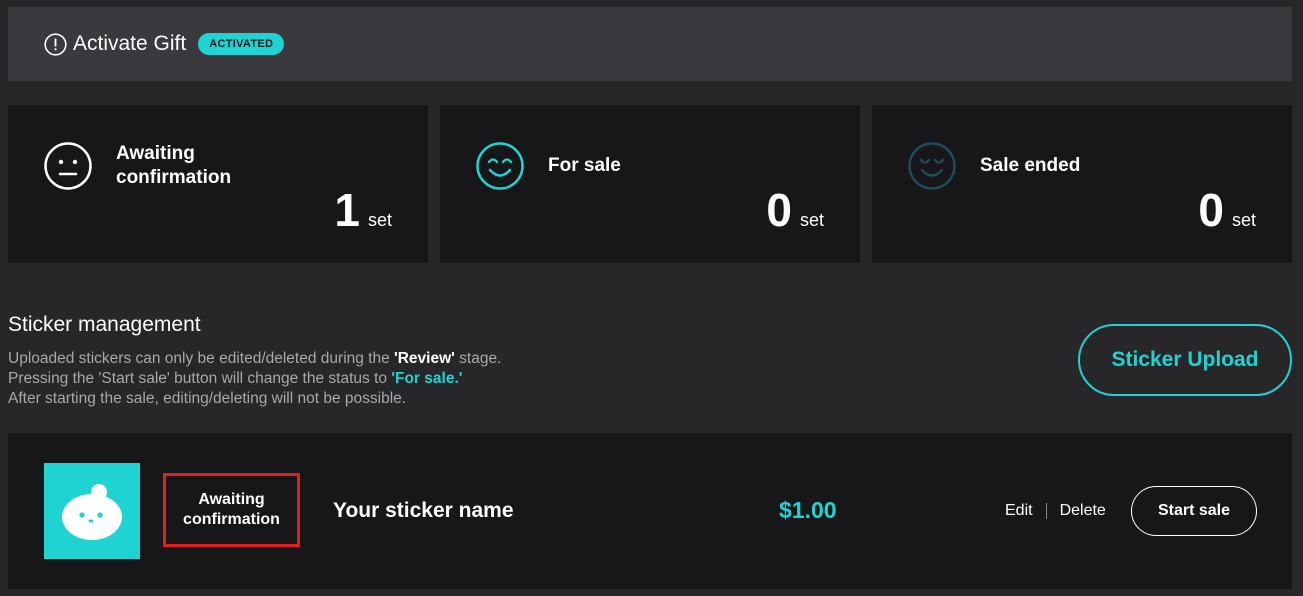 This screenshot has height=596, width=1303. Describe the element at coordinates (478, 358) in the screenshot. I see `help-text-part: stage.` at that location.